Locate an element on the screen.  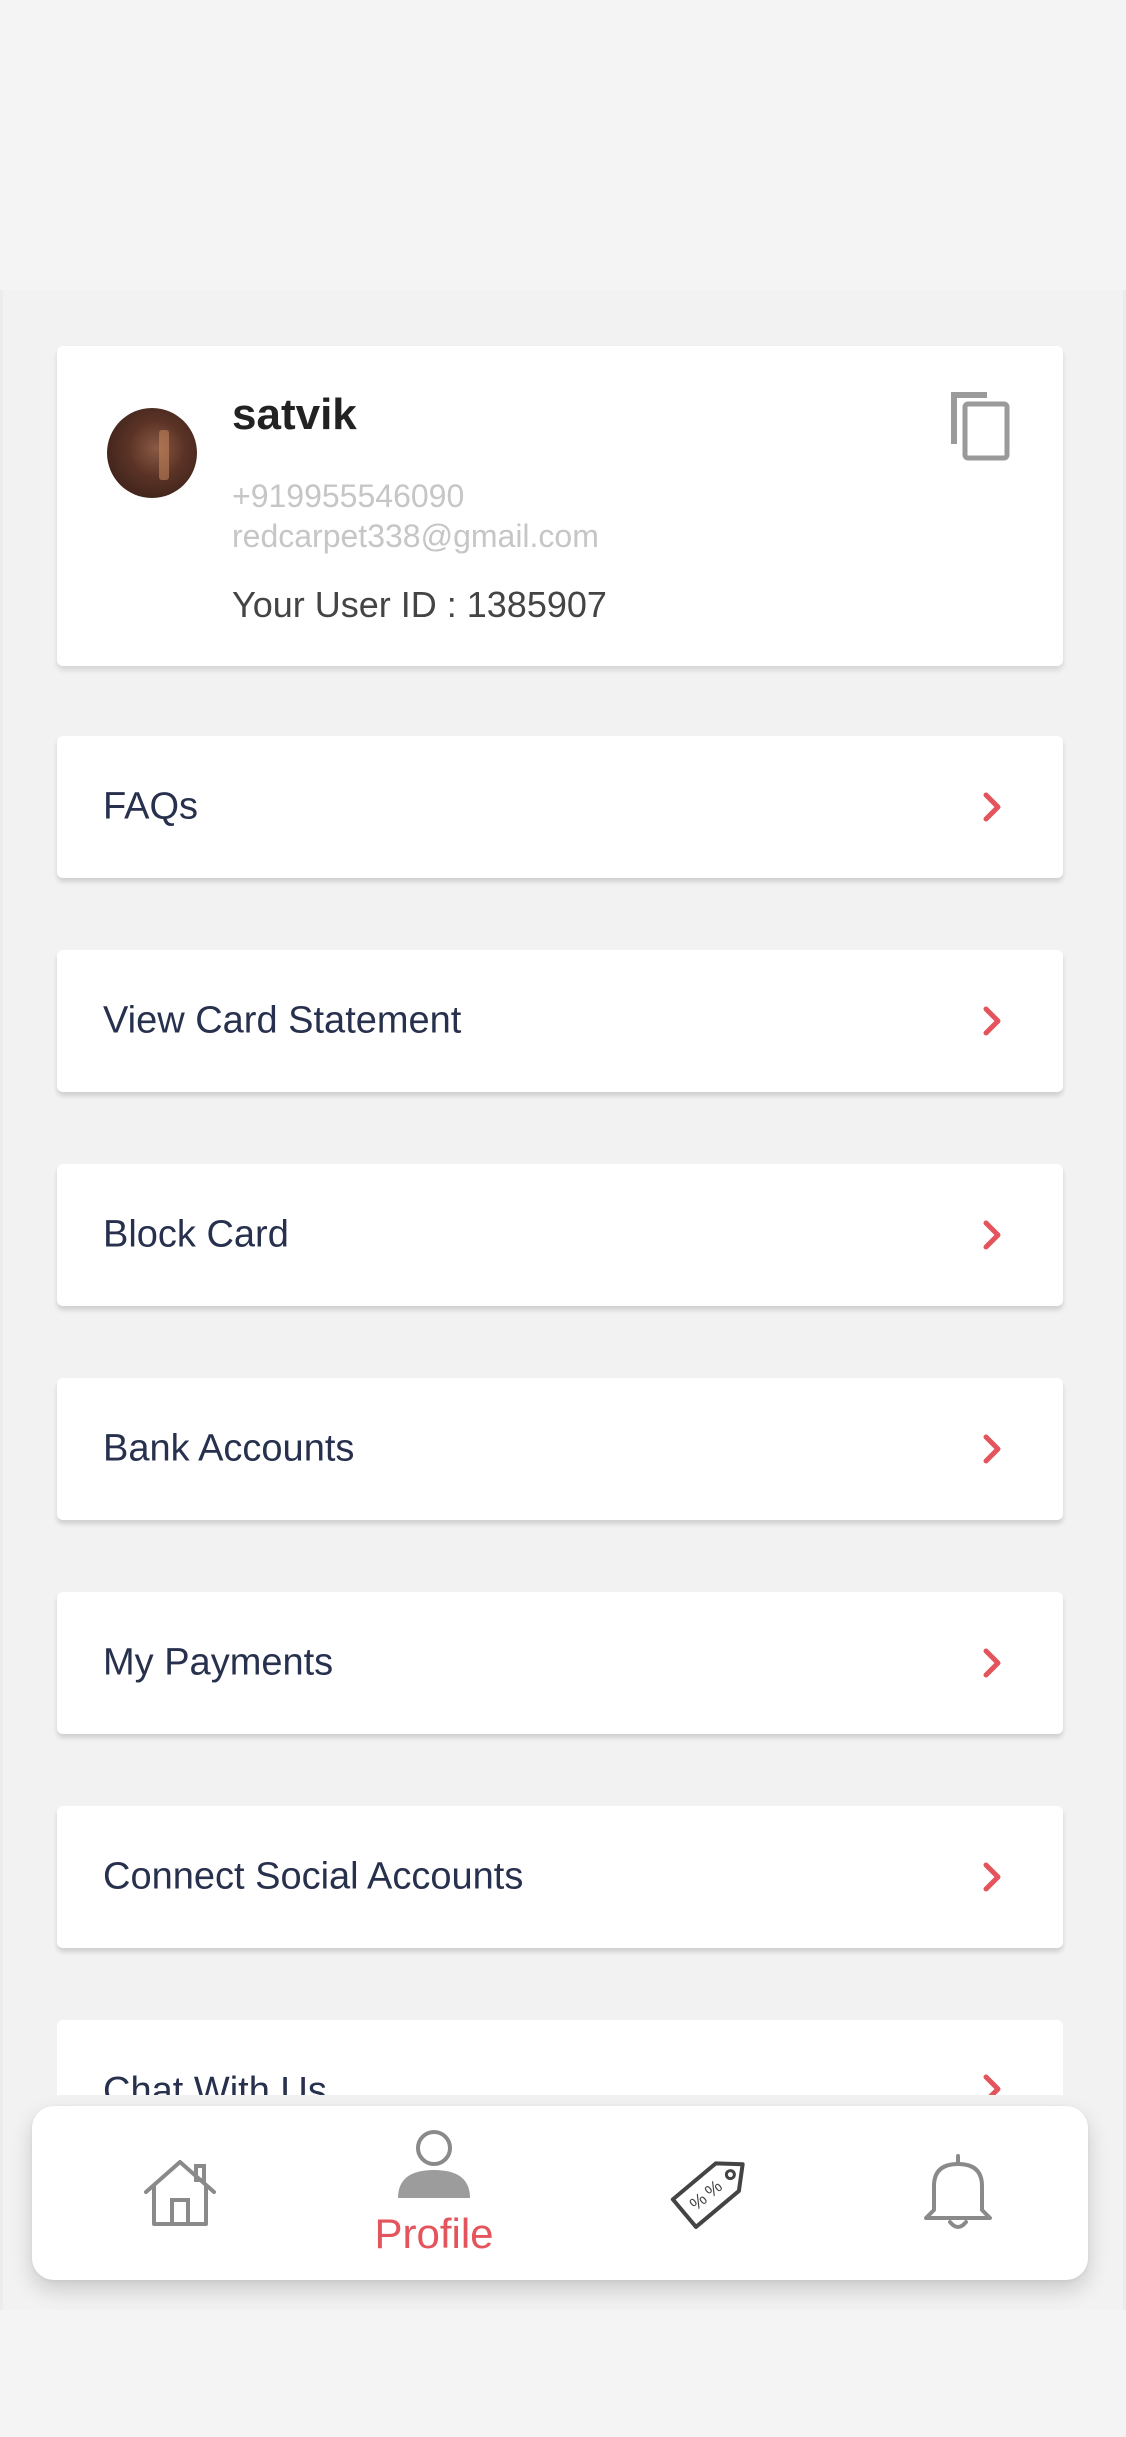
menu-item-connect-social-accounts: Connect Social Accounts is located at coordinates (560, 1877).